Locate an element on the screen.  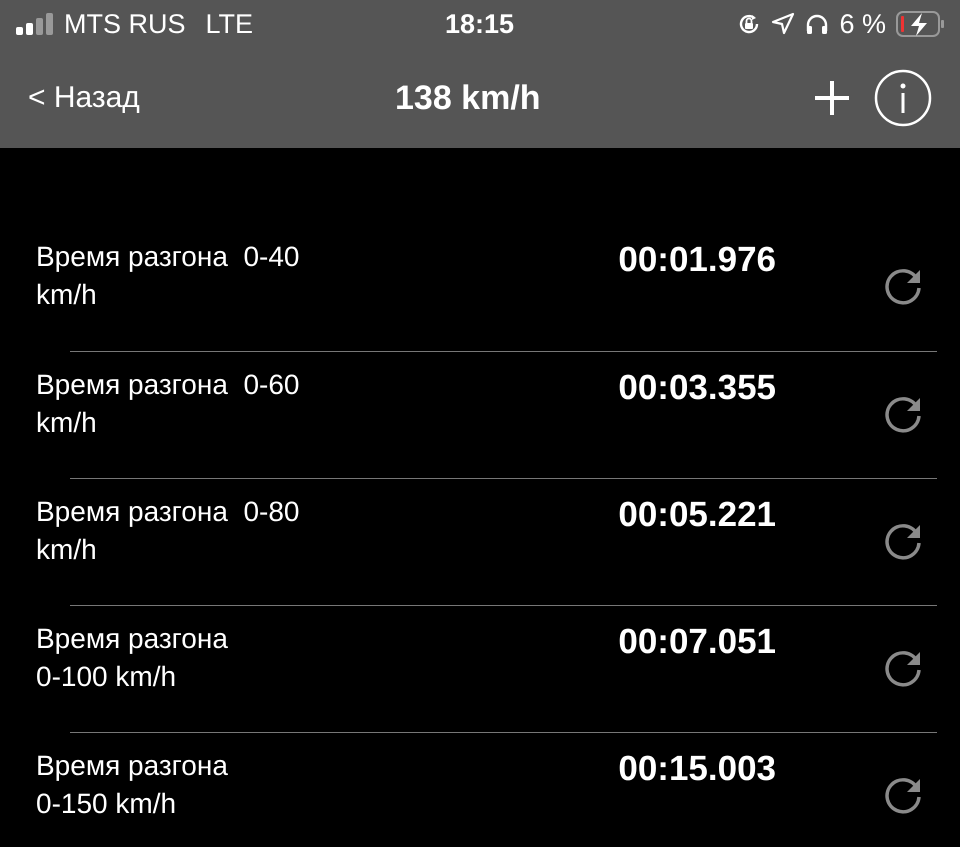
acceleration-label: Время разгона 0-40 is located at coordinates (168, 257).